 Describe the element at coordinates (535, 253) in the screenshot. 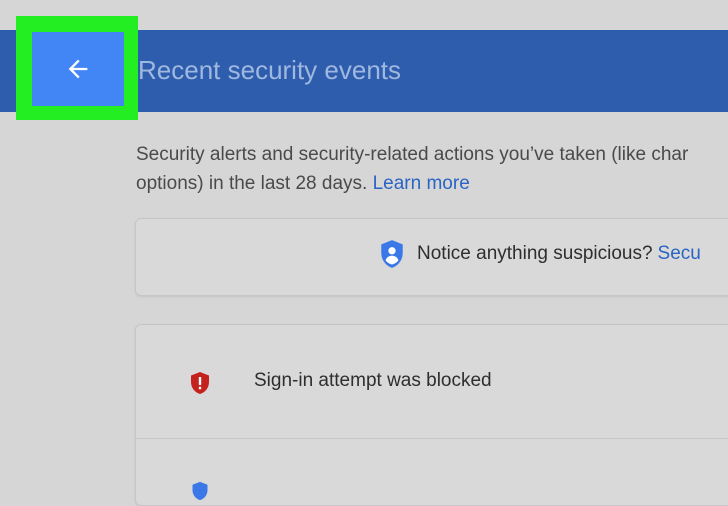

I see `notice-text: Notice anything suspicious?` at that location.